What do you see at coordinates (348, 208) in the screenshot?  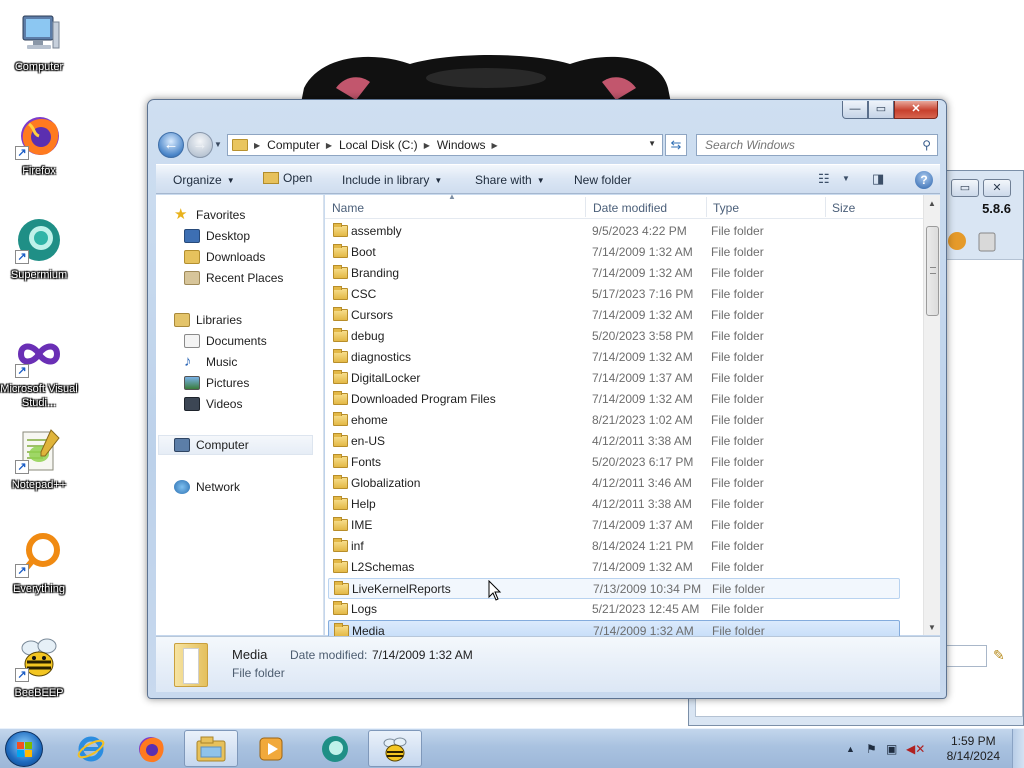 I see `column-name: Name` at bounding box center [348, 208].